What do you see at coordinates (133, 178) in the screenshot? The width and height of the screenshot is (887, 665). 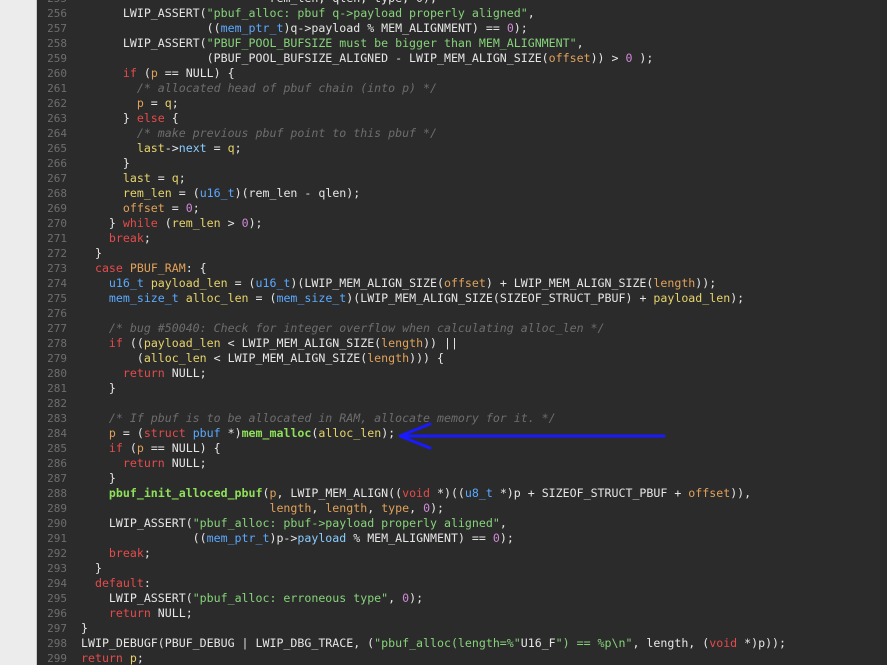 I see `code-text: last = q;` at bounding box center [133, 178].